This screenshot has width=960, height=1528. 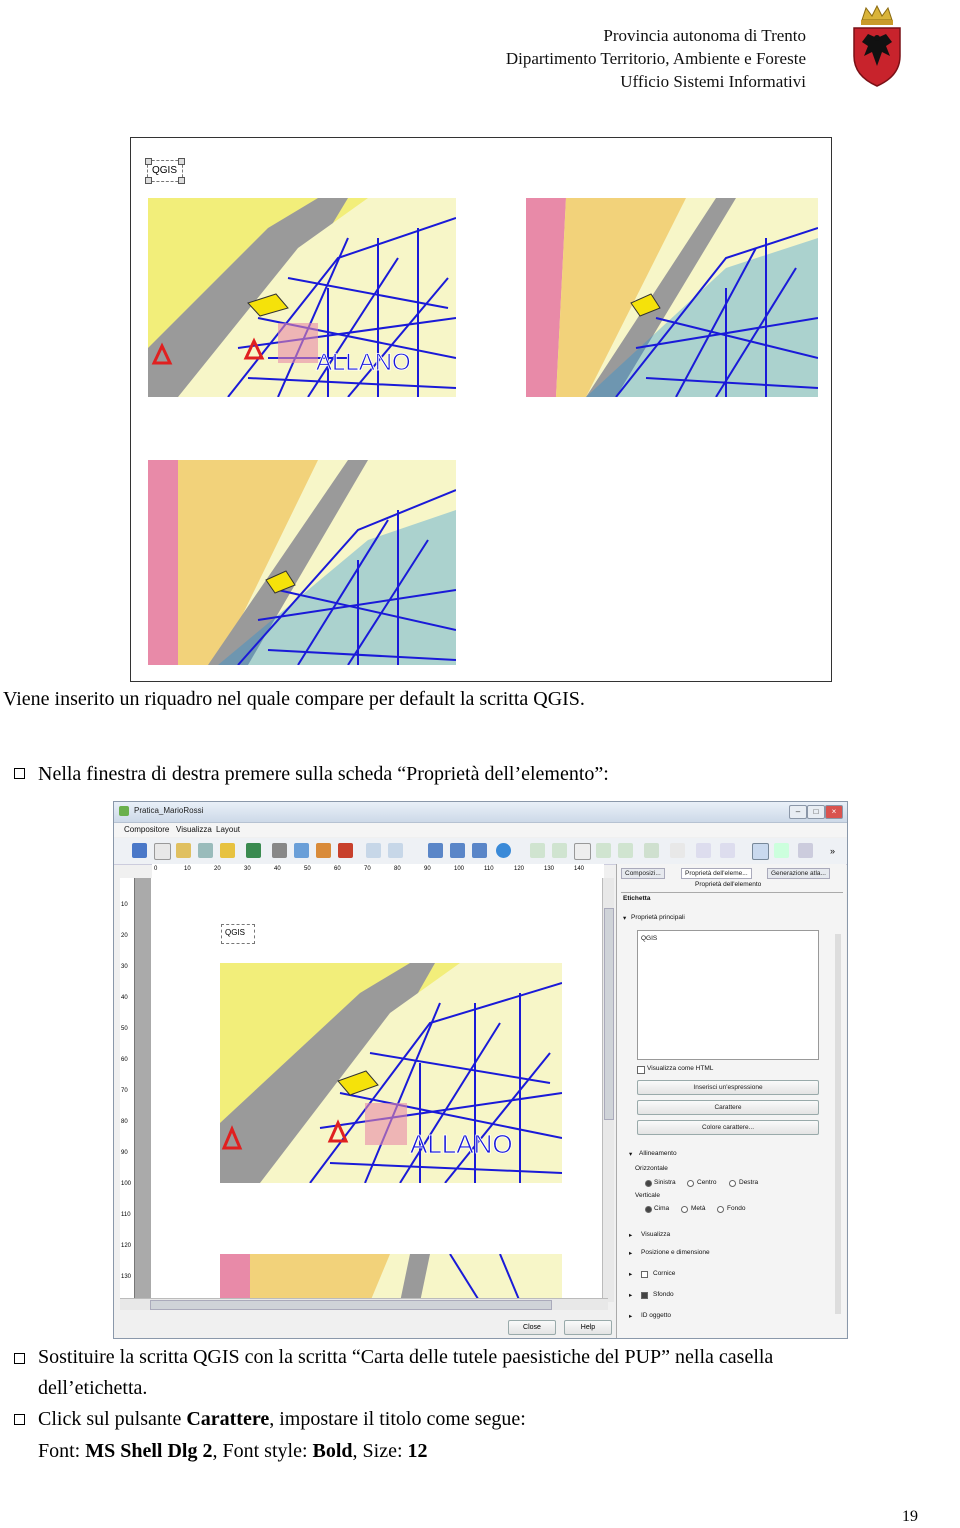 What do you see at coordinates (139, 850) in the screenshot?
I see `save-icon` at bounding box center [139, 850].